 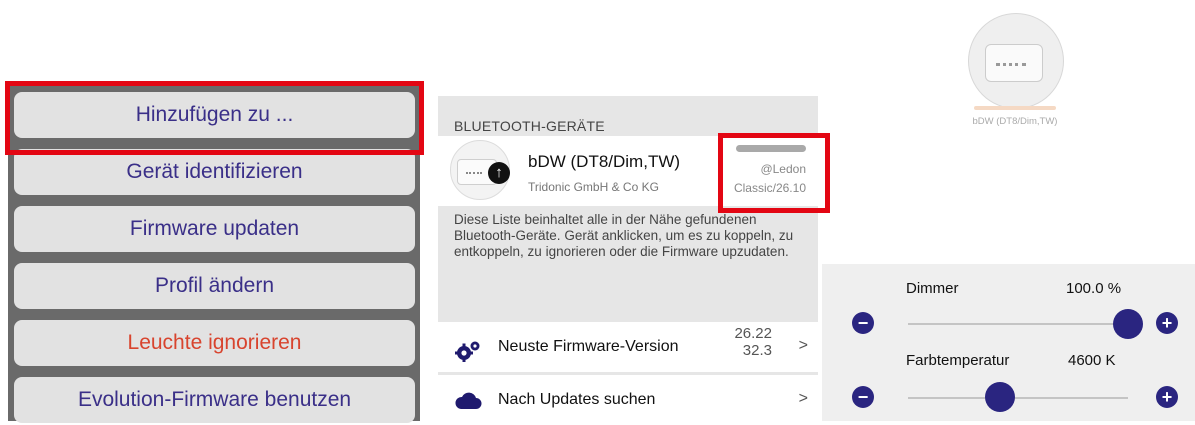 What do you see at coordinates (1018, 324) in the screenshot?
I see `dimmer-slider-track` at bounding box center [1018, 324].